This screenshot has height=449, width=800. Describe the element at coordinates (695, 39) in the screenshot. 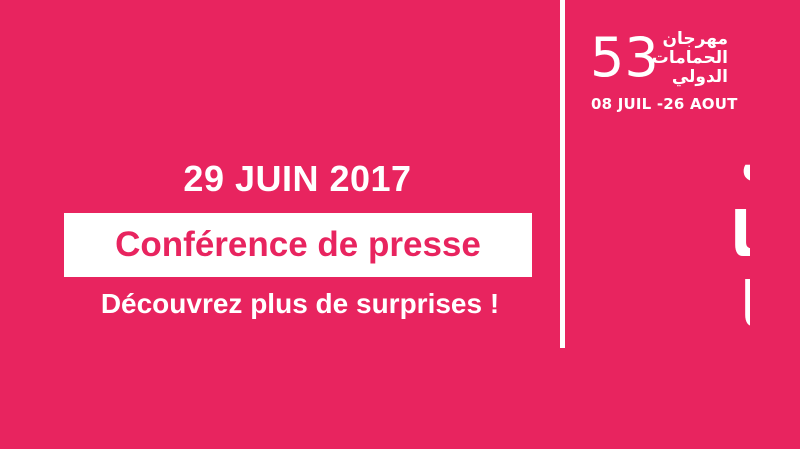

I see `festival-name-line-1: مهرجان` at that location.